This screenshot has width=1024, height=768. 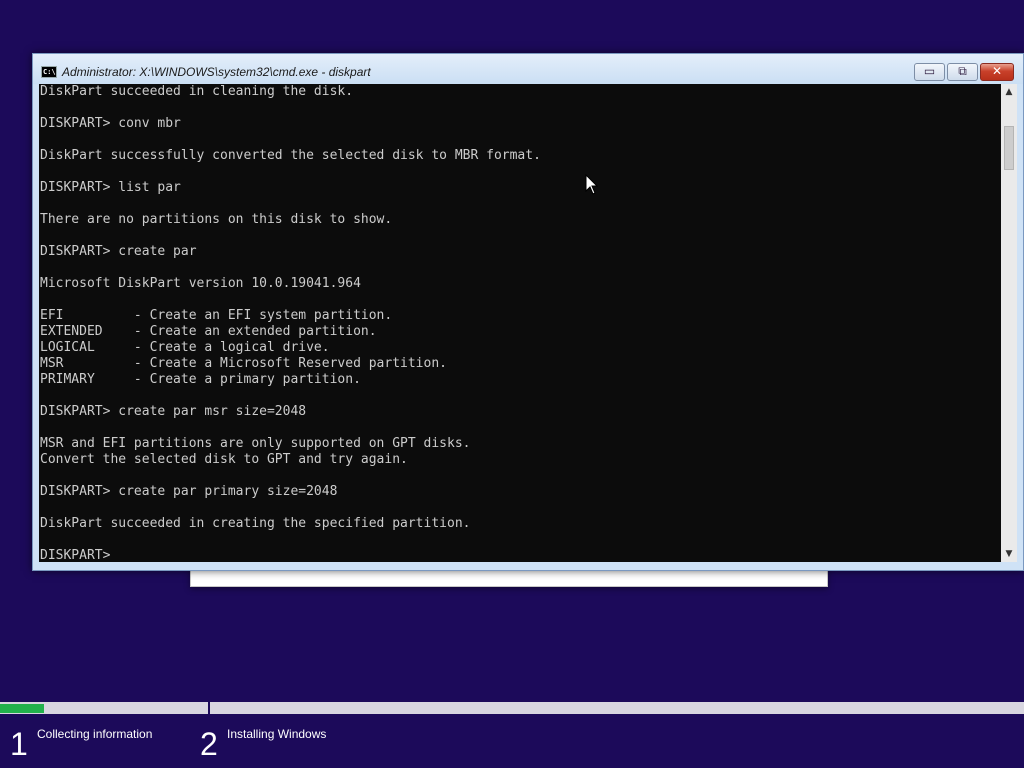 What do you see at coordinates (512, 708) in the screenshot?
I see `setup-progress-bar` at bounding box center [512, 708].